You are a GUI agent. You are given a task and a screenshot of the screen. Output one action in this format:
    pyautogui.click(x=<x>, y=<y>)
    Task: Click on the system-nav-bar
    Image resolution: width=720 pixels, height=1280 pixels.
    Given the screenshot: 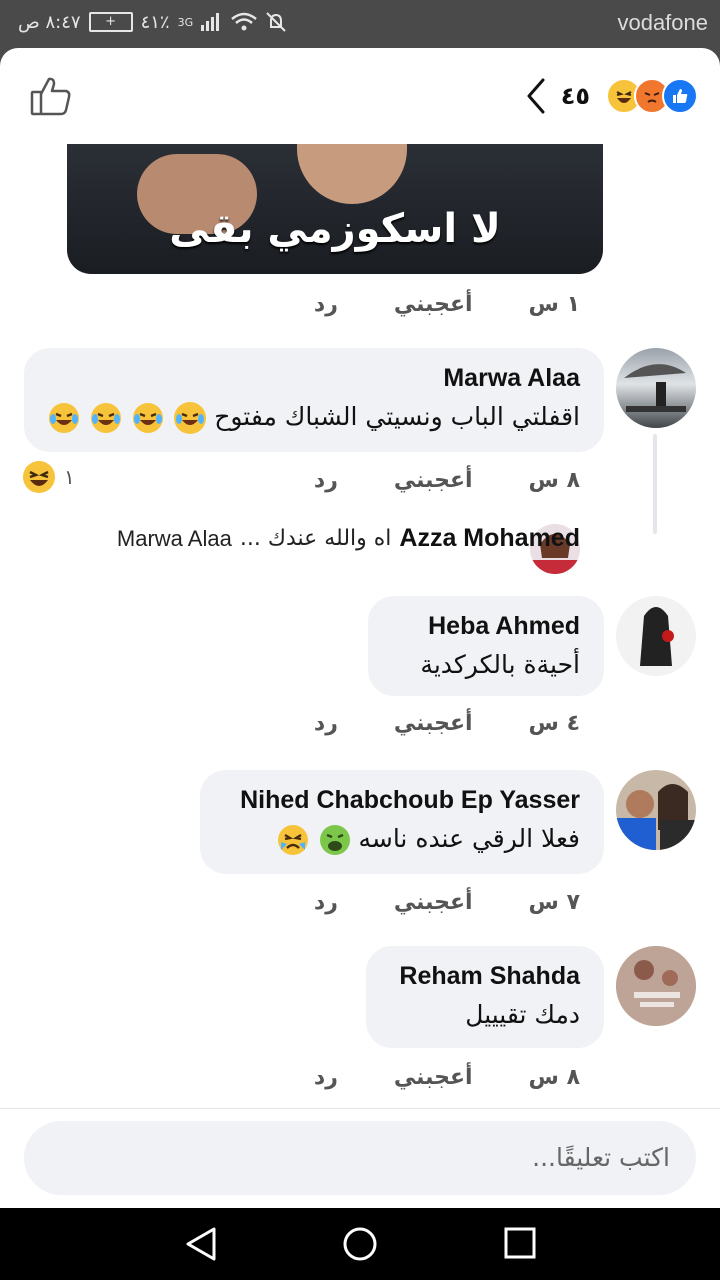 What is the action you would take?
    pyautogui.click(x=360, y=1244)
    